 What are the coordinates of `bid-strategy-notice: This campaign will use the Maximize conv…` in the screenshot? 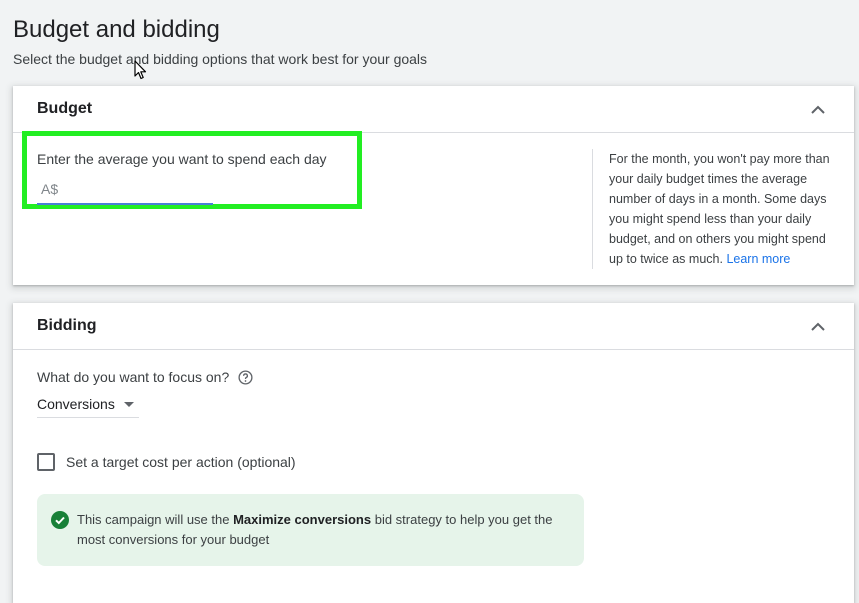 It's located at (310, 530).